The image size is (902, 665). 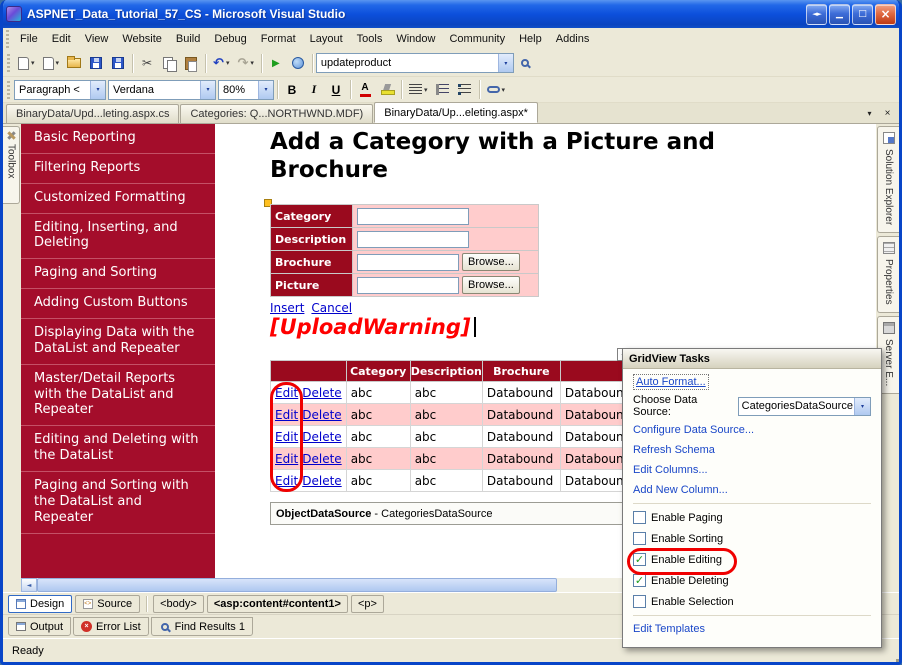 What do you see at coordinates (201, 626) in the screenshot?
I see `find-results-tab: Find Results 1` at bounding box center [201, 626].